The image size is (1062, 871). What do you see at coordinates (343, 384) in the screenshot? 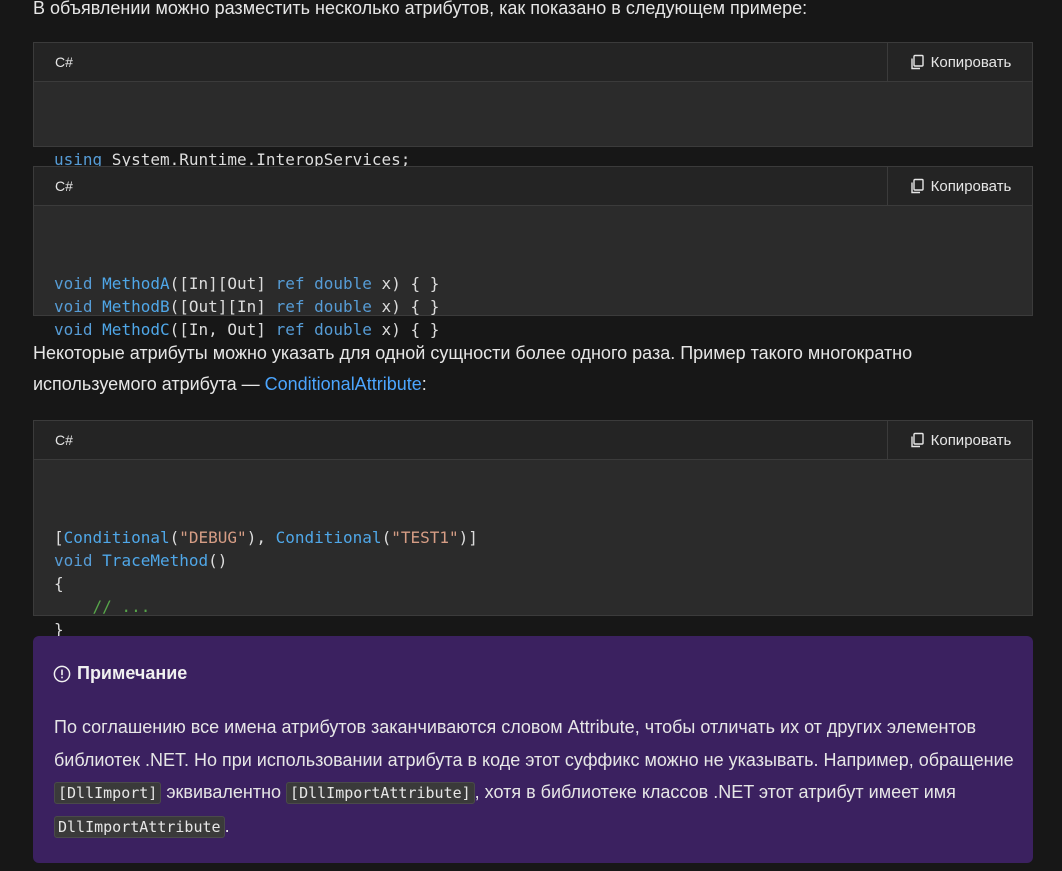
I see `conditional-attribute-link: ConditionalAttribute` at bounding box center [343, 384].